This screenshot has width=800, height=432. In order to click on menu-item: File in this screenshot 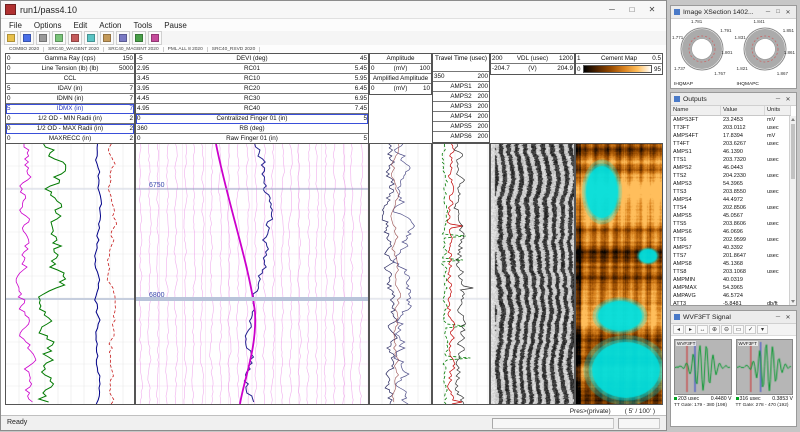, I will do `click(15, 25)`.